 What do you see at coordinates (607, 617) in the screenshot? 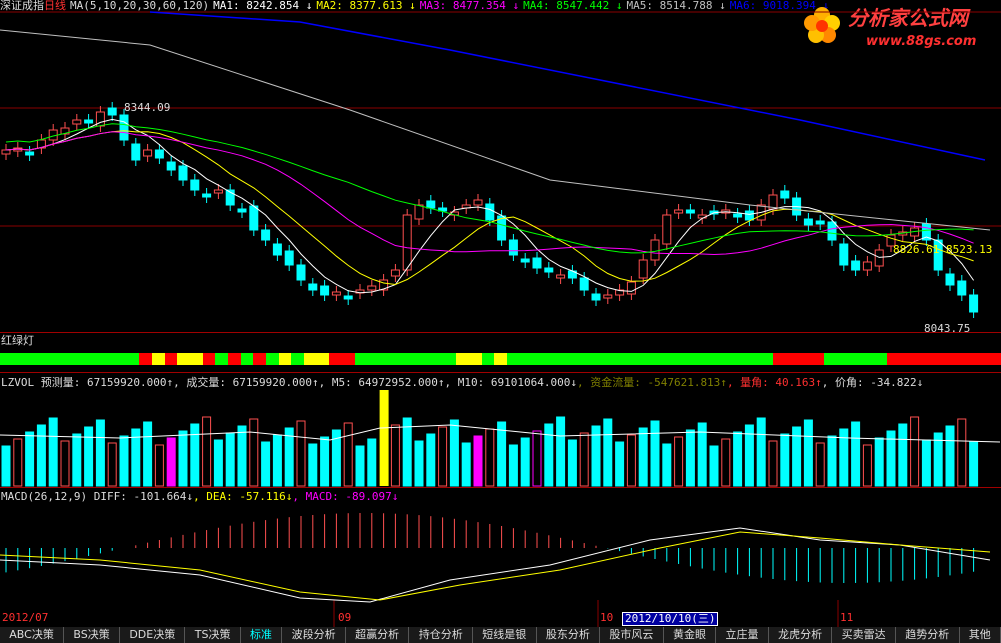
I see `date-label: 10` at bounding box center [607, 617].